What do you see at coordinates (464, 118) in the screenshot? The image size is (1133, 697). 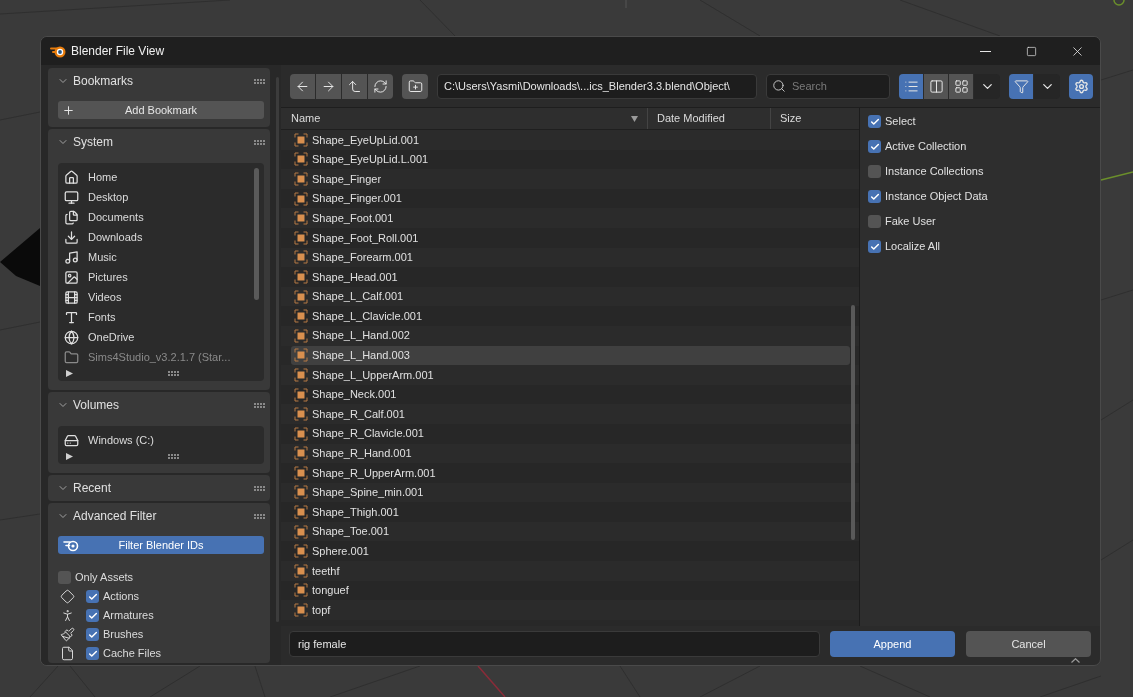 I see `column-header: Name` at bounding box center [464, 118].